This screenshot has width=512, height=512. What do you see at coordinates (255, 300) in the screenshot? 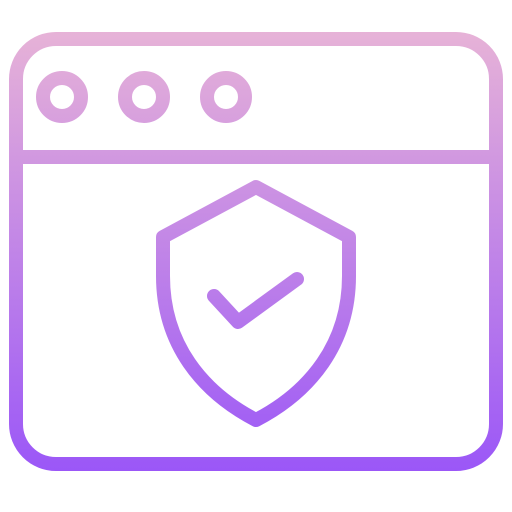
I see `check-icon` at bounding box center [255, 300].